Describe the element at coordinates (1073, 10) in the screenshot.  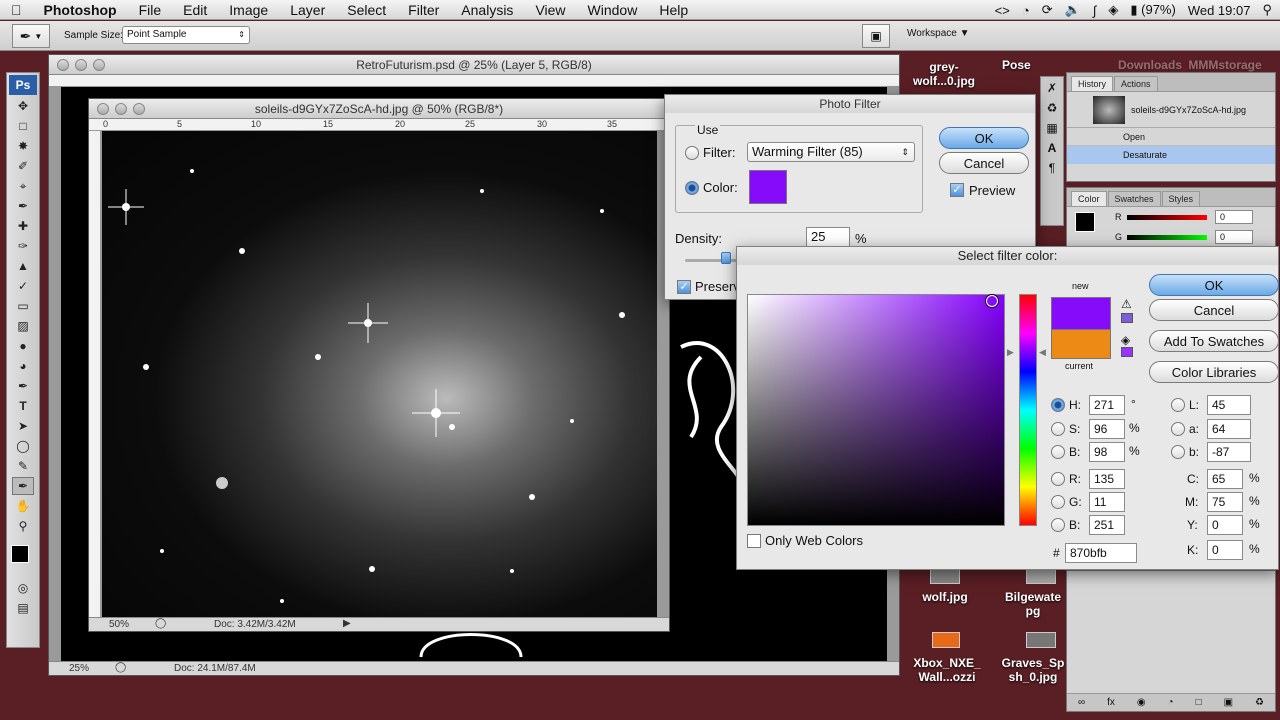
I see `volume-icon: 🔈` at that location.